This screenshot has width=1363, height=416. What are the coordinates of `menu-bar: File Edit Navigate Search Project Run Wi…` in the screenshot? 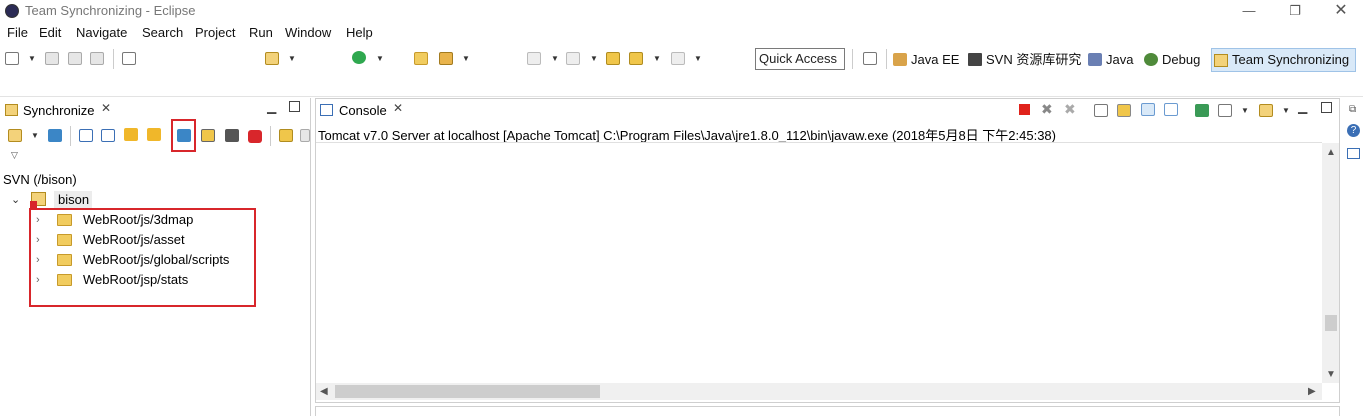 It's located at (681, 32).